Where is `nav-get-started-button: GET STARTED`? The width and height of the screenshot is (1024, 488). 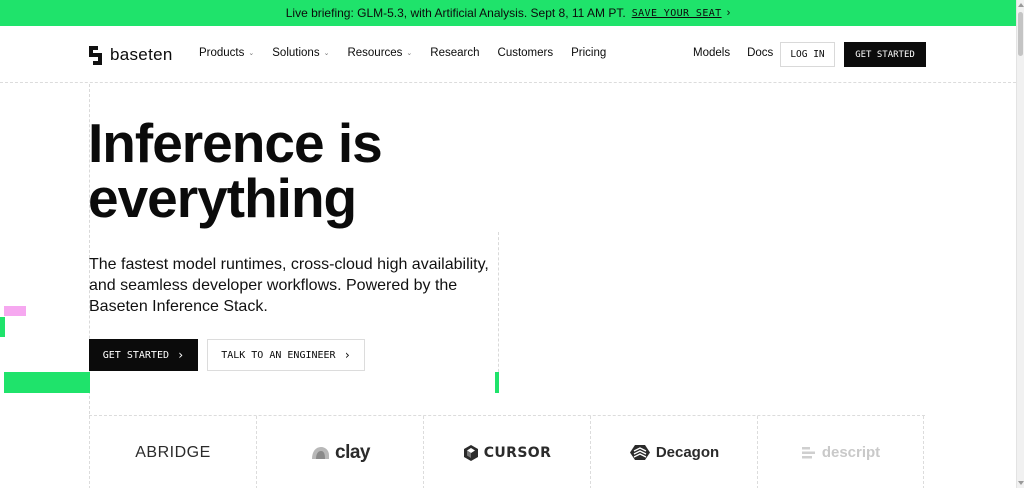 nav-get-started-button: GET STARTED is located at coordinates (885, 54).